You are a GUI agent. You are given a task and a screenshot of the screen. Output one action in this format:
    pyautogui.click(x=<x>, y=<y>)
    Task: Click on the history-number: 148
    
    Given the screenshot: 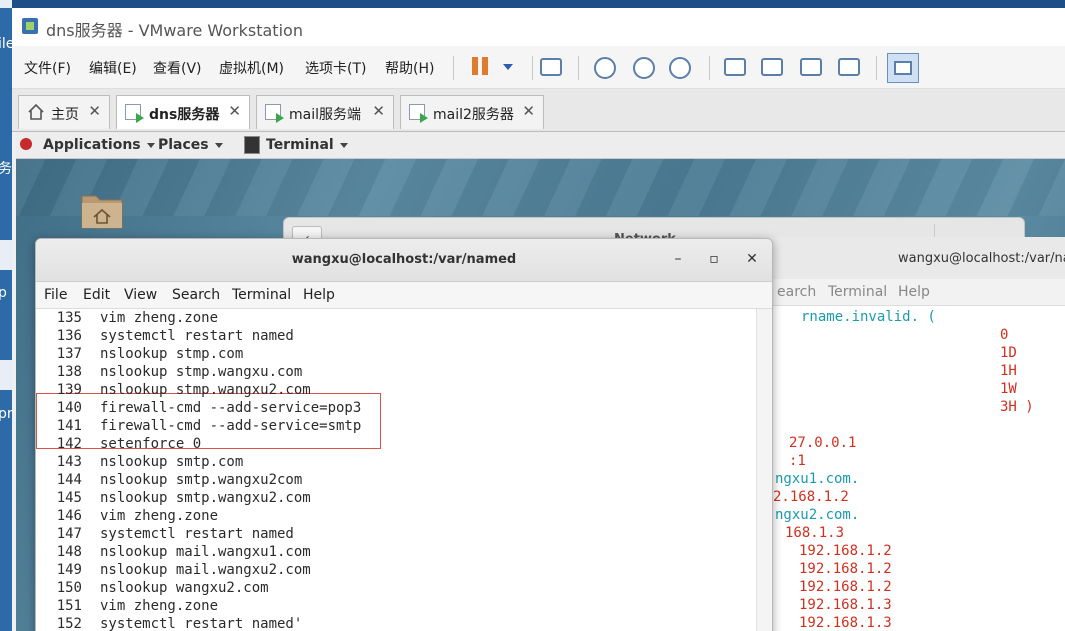 What is the action you would take?
    pyautogui.click(x=69, y=552)
    